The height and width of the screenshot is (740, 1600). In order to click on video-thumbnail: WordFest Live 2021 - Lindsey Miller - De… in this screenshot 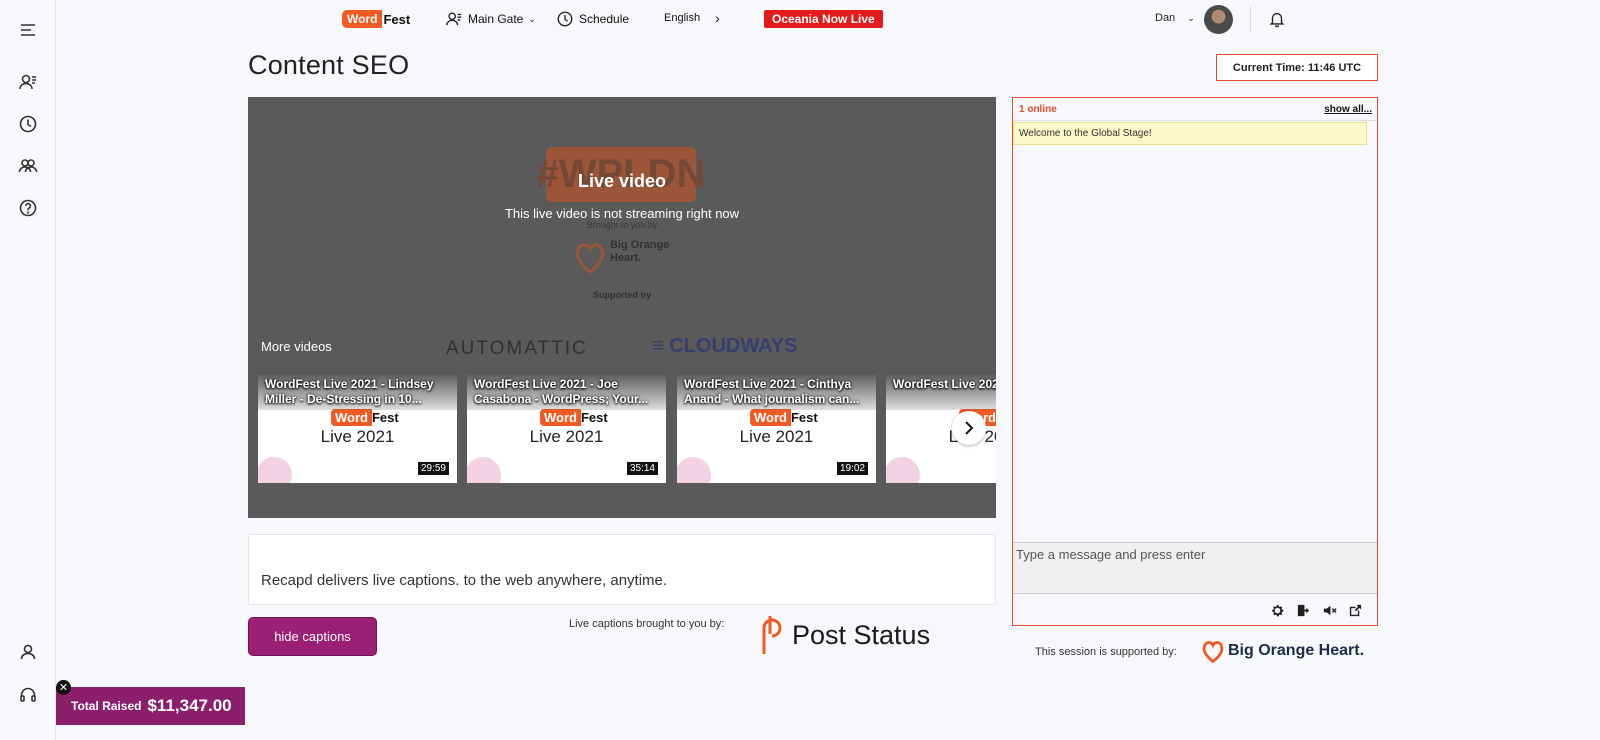, I will do `click(357, 427)`.